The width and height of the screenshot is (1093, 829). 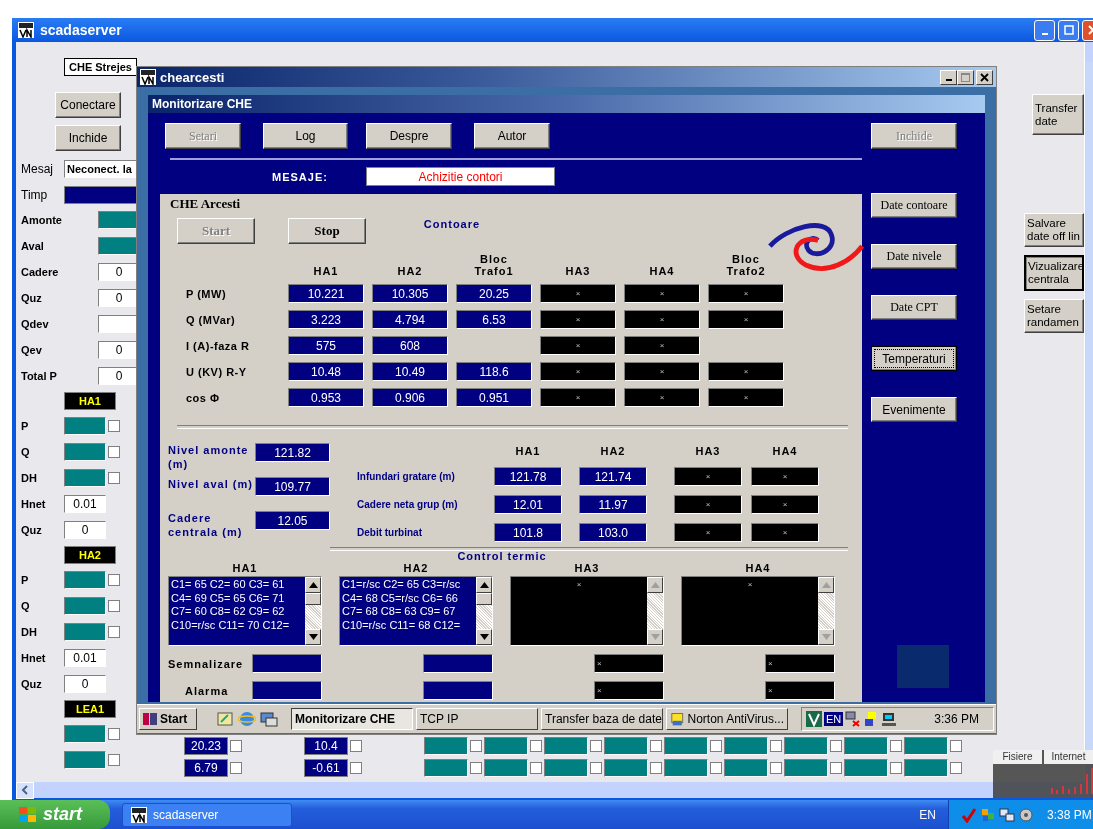 What do you see at coordinates (948, 77) in the screenshot?
I see `minimize-button` at bounding box center [948, 77].